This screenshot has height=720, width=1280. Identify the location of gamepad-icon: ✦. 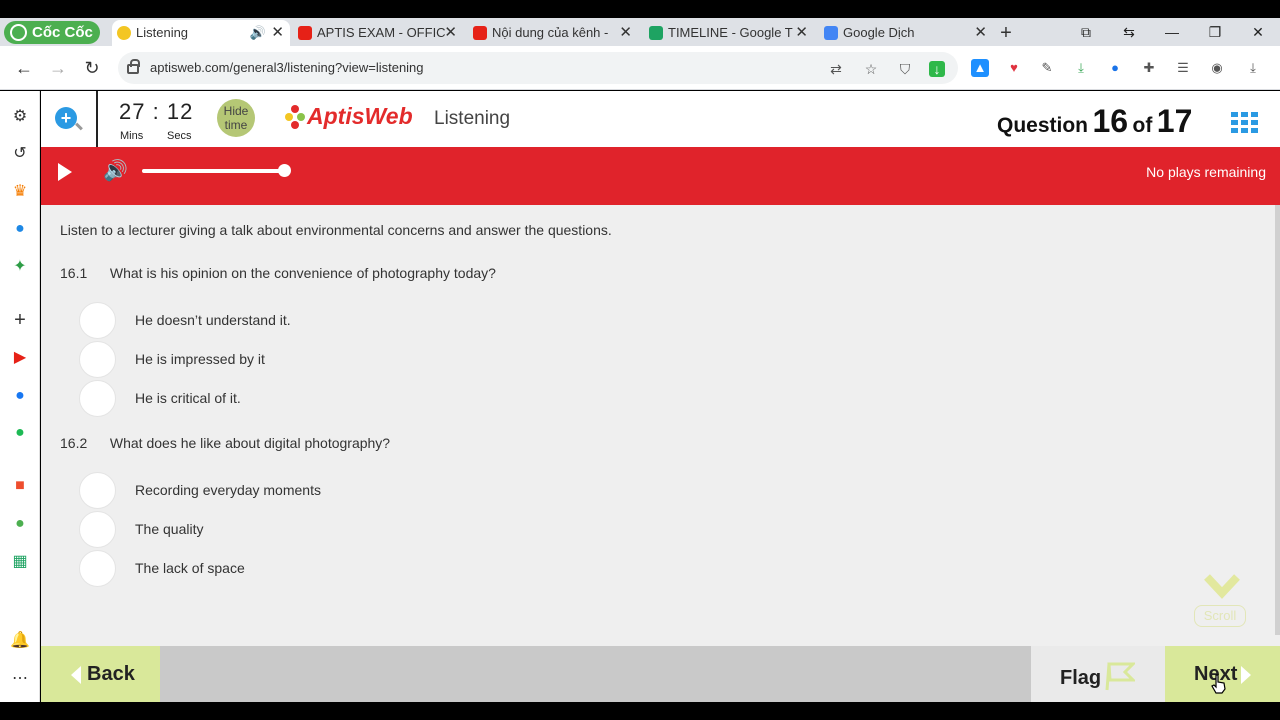
(20, 267).